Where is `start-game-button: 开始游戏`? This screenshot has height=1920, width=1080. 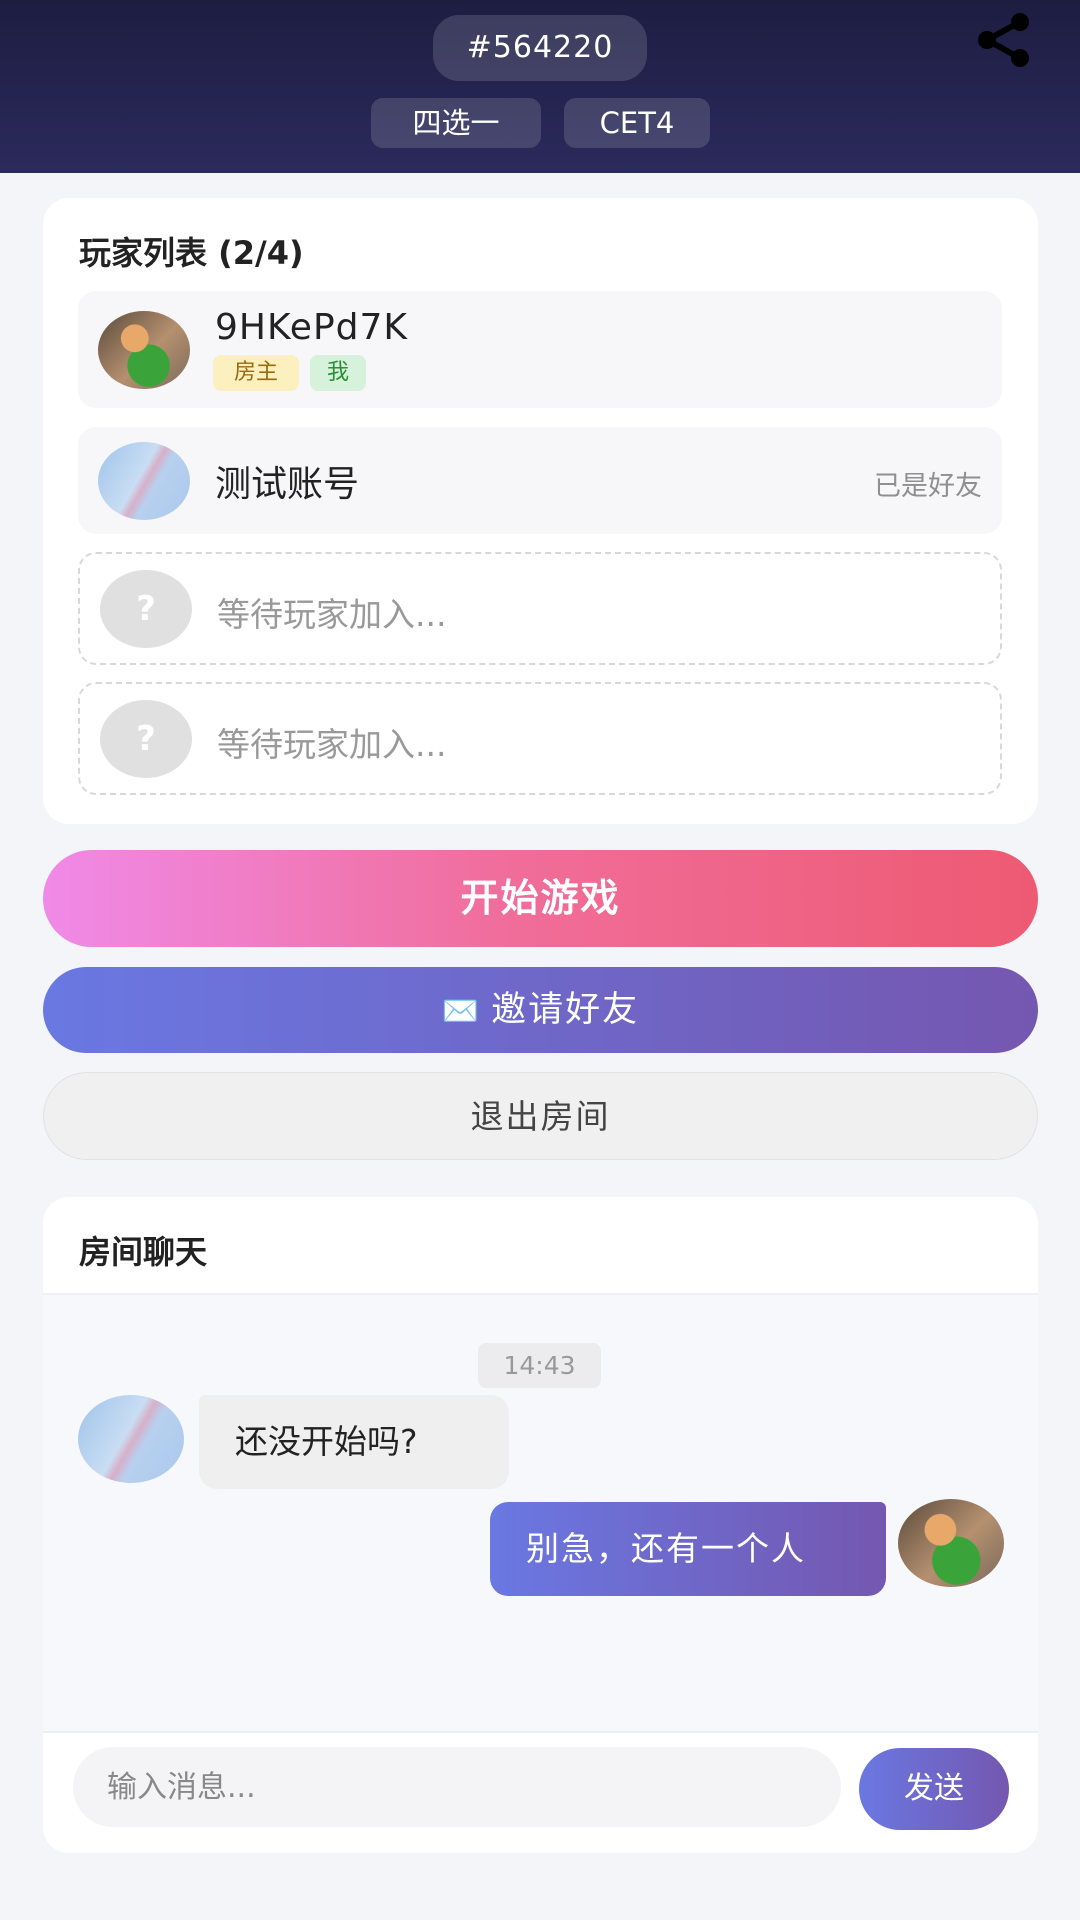 start-game-button: 开始游戏 is located at coordinates (540, 898).